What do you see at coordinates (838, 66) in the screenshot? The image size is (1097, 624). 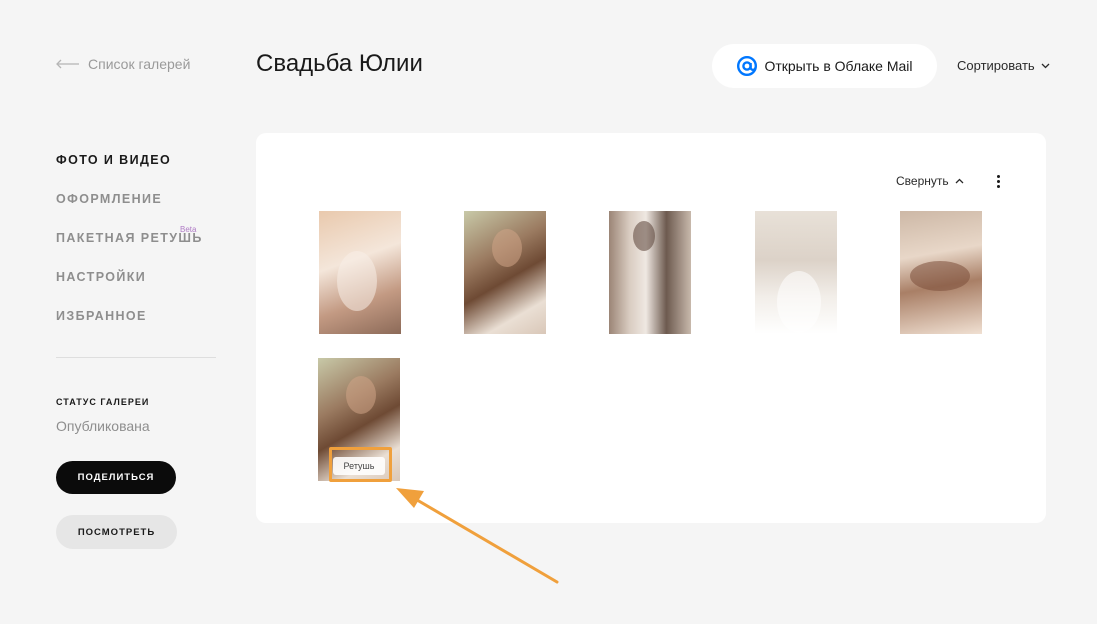 I see `cloud-button-label: Открыть в Облаке Mail` at bounding box center [838, 66].